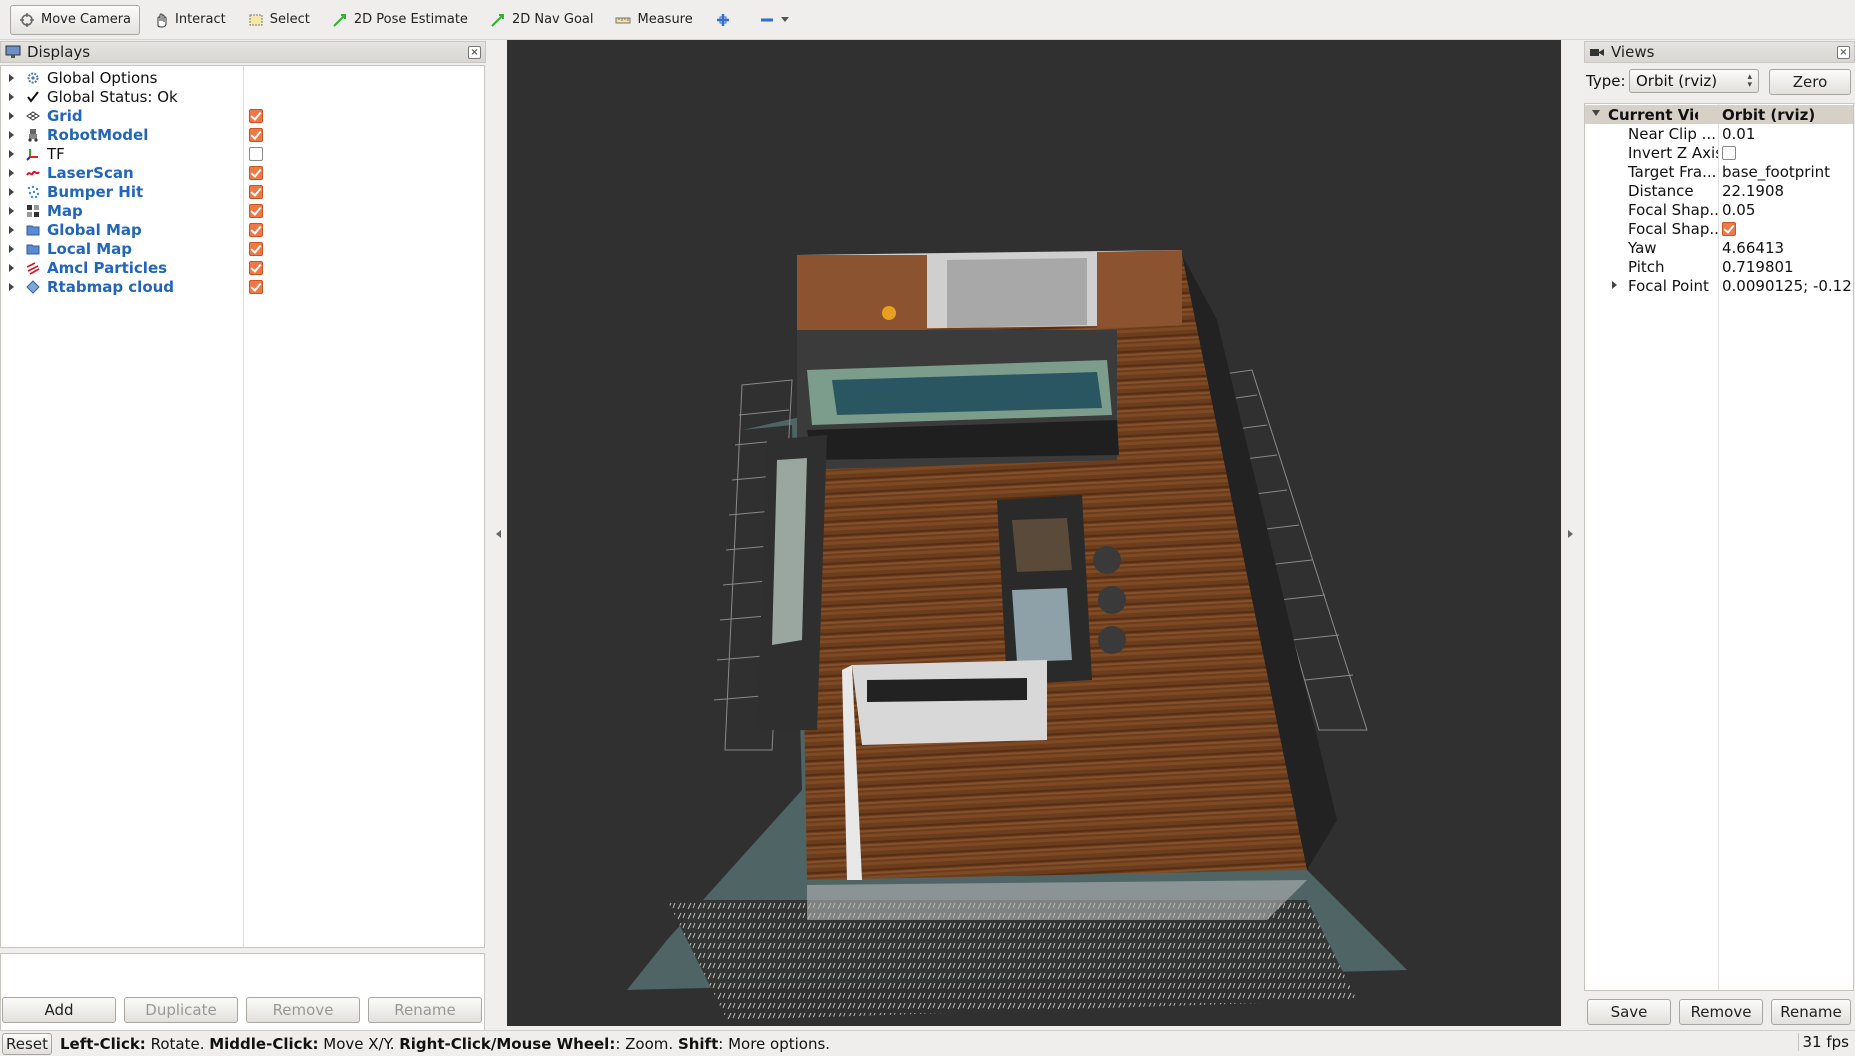  Describe the element at coordinates (242, 267) in the screenshot. I see `display-item-amcl-particles: Amcl Particles` at that location.